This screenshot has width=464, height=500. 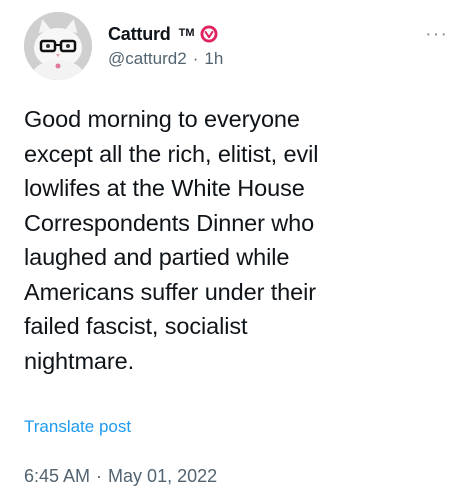 I want to click on display-name: Catturd, so click(x=139, y=34).